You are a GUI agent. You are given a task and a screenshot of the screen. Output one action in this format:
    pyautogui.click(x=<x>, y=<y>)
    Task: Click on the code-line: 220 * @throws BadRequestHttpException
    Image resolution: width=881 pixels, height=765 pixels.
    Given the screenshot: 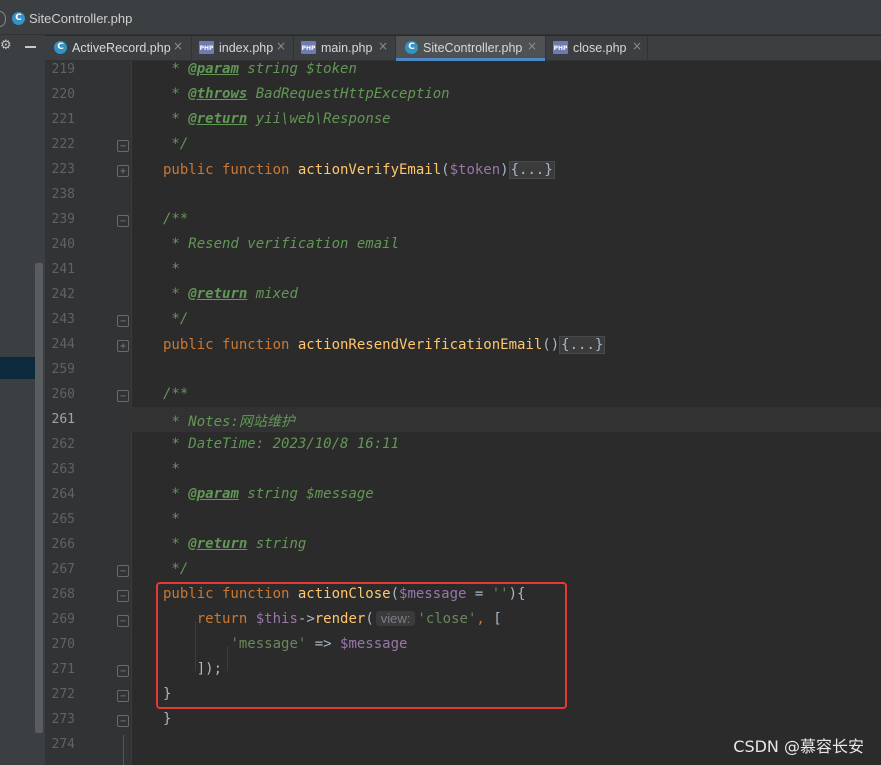 What is the action you would take?
    pyautogui.click(x=440, y=96)
    